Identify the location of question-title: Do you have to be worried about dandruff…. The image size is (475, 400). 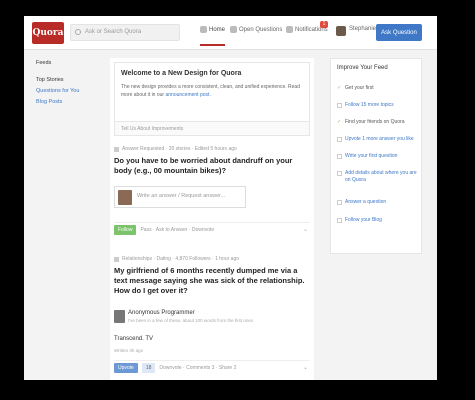
(212, 166).